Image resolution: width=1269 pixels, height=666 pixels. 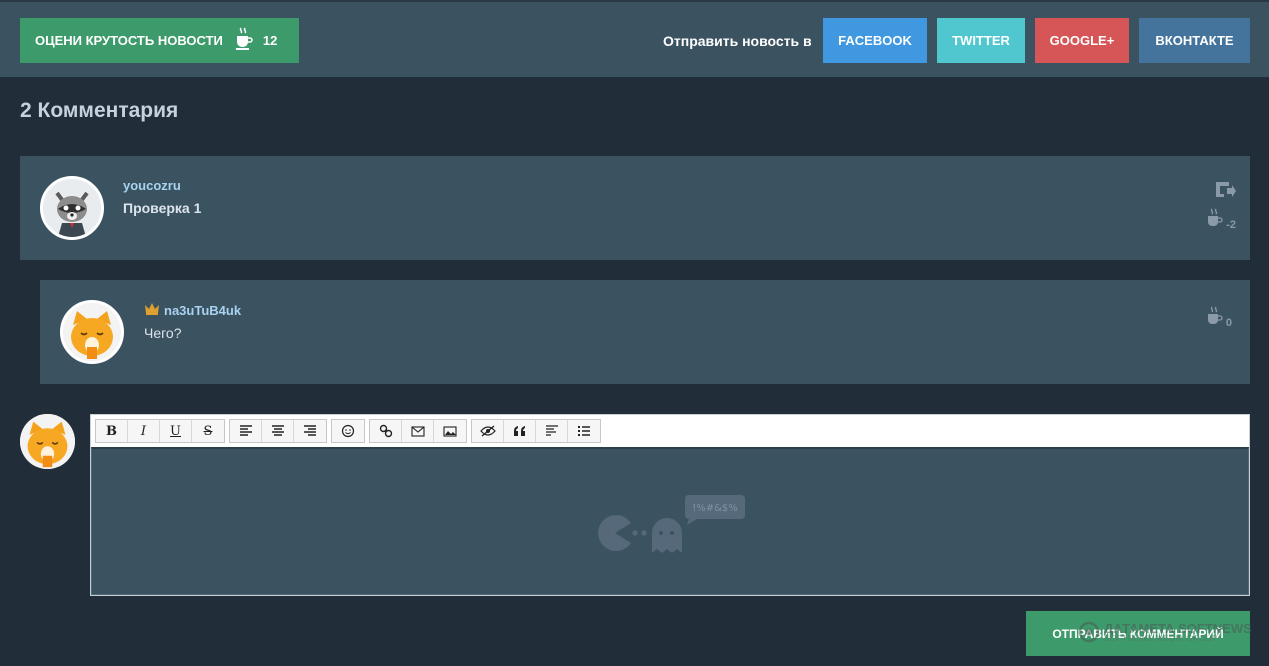 I want to click on hide-icon, so click(x=488, y=431).